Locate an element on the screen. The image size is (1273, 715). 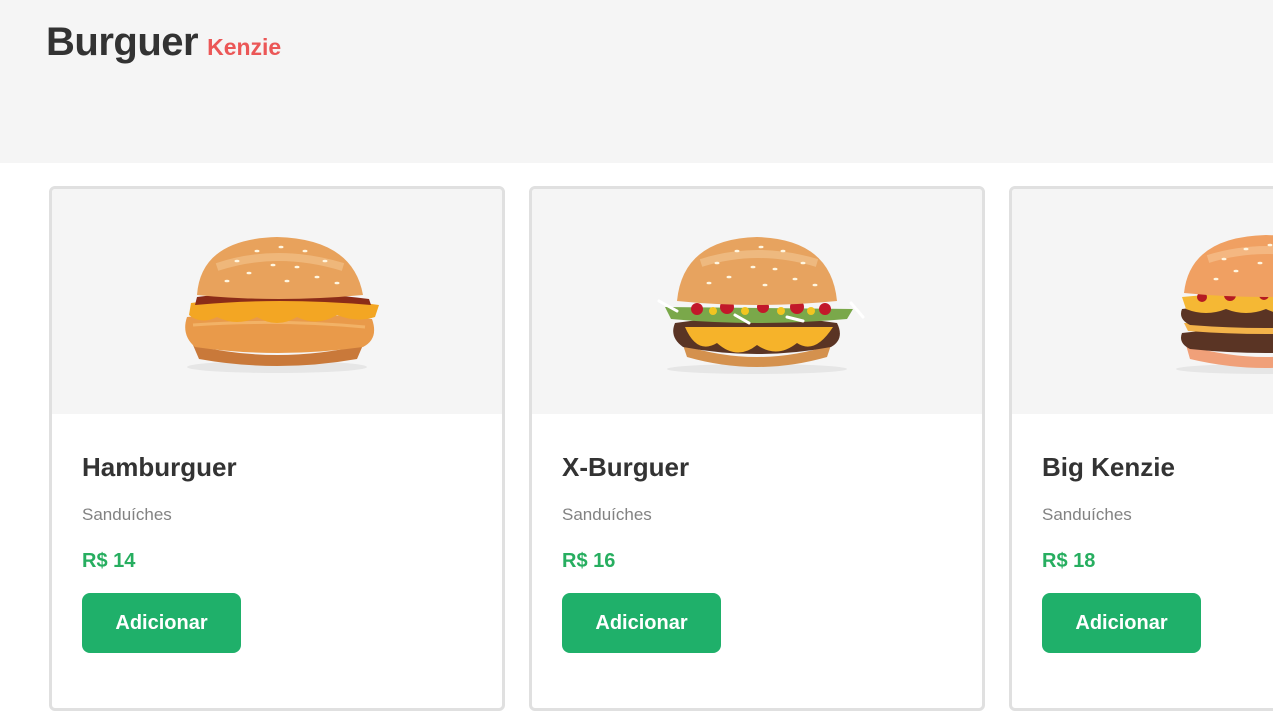
product-price: R$ 18 is located at coordinates (1069, 561).